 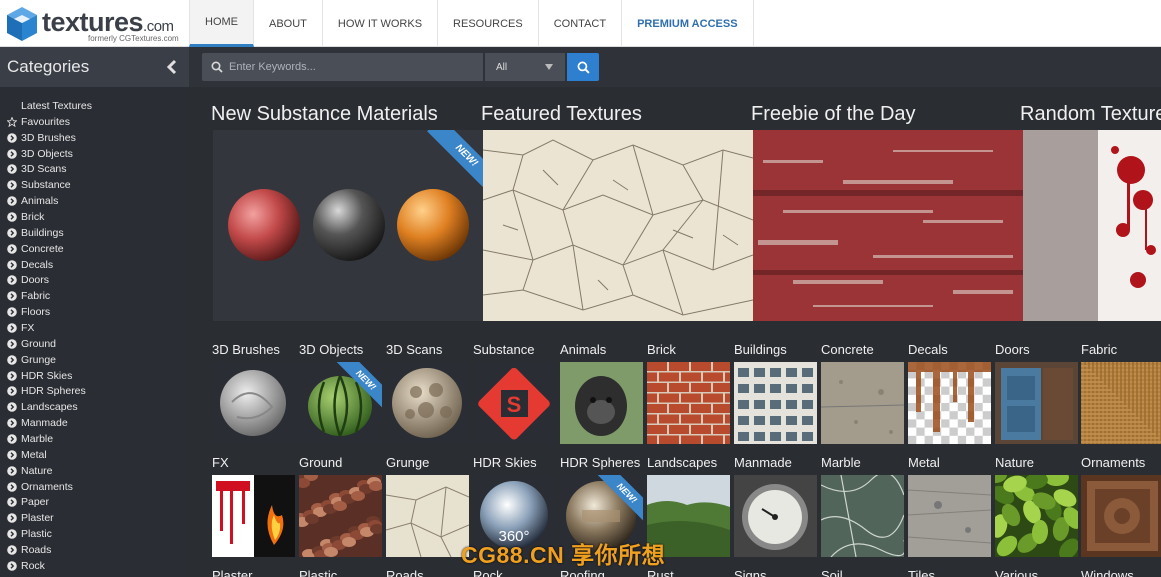 I want to click on sidebar-item-buildings: Buildings, so click(x=94, y=233).